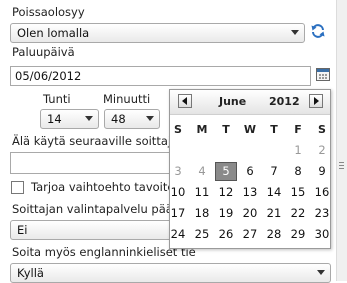 The image size is (347, 283). What do you see at coordinates (274, 171) in the screenshot?
I see `datepicker-day: 7` at bounding box center [274, 171].